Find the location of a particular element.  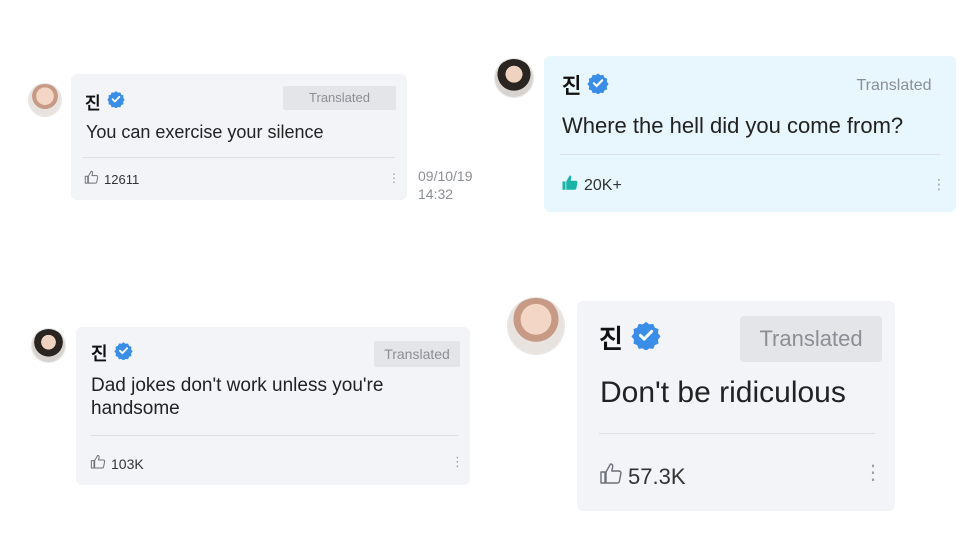

like-button: 20K+ is located at coordinates (591, 185).